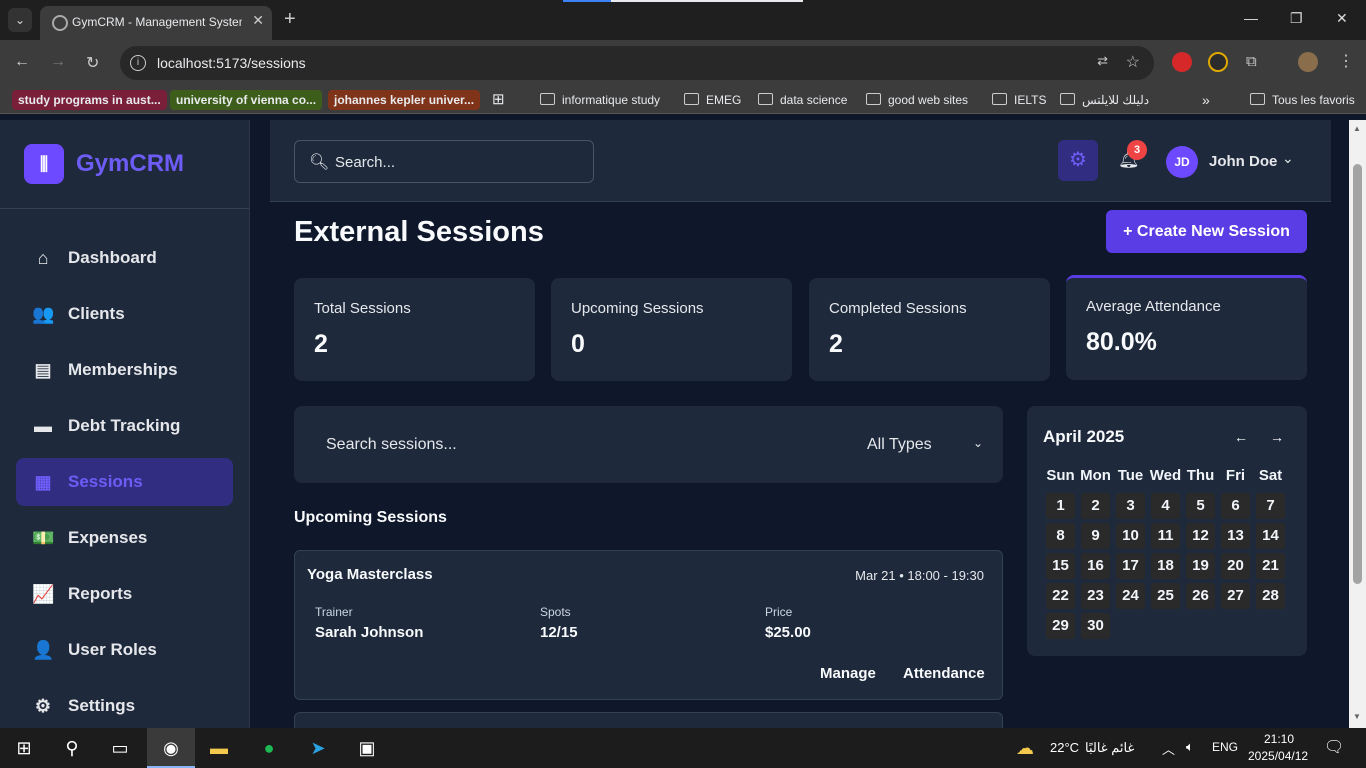 Image resolution: width=1366 pixels, height=768 pixels. Describe the element at coordinates (1130, 506) in the screenshot. I see `calendar-day: 3` at that location.